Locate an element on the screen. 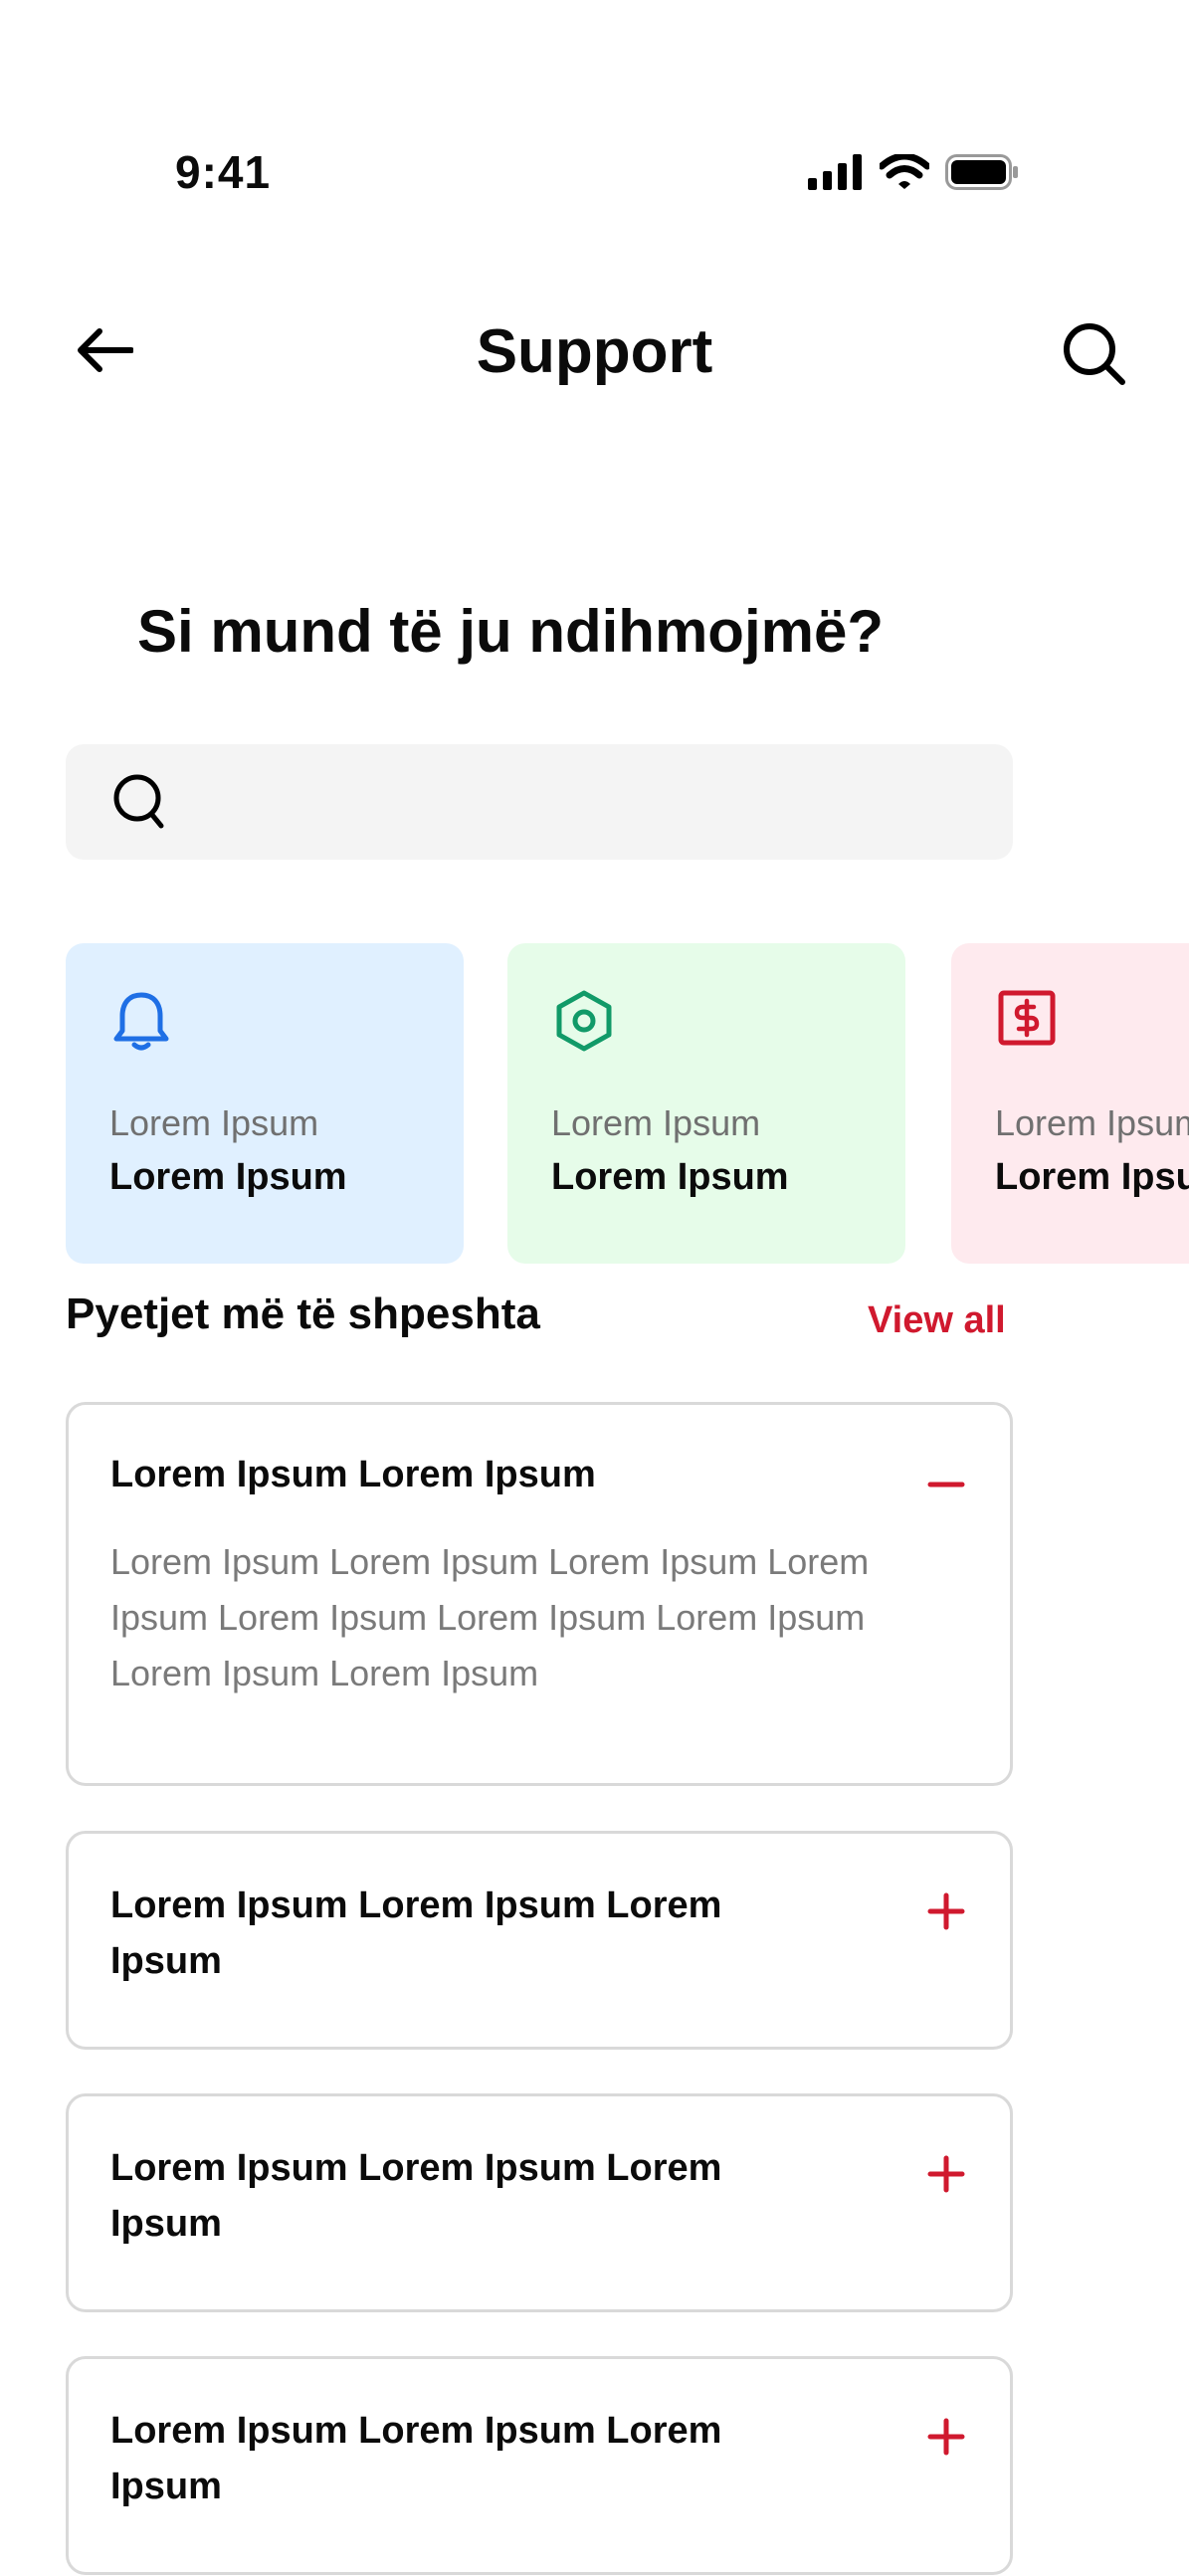 Image resolution: width=1189 pixels, height=2576 pixels. page-title: Support is located at coordinates (594, 351).